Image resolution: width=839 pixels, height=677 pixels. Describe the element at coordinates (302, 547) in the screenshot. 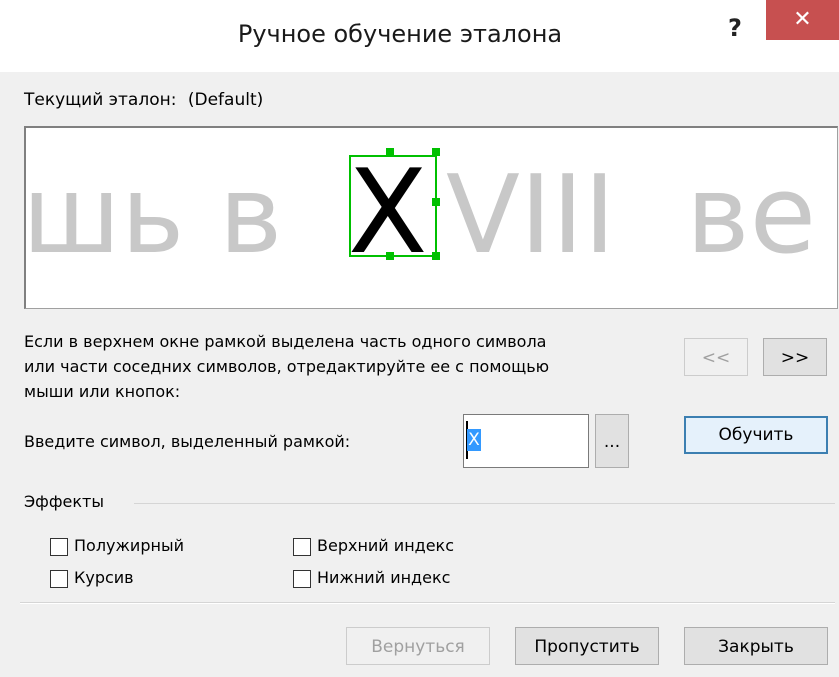

I see `superscript-checkbox` at that location.